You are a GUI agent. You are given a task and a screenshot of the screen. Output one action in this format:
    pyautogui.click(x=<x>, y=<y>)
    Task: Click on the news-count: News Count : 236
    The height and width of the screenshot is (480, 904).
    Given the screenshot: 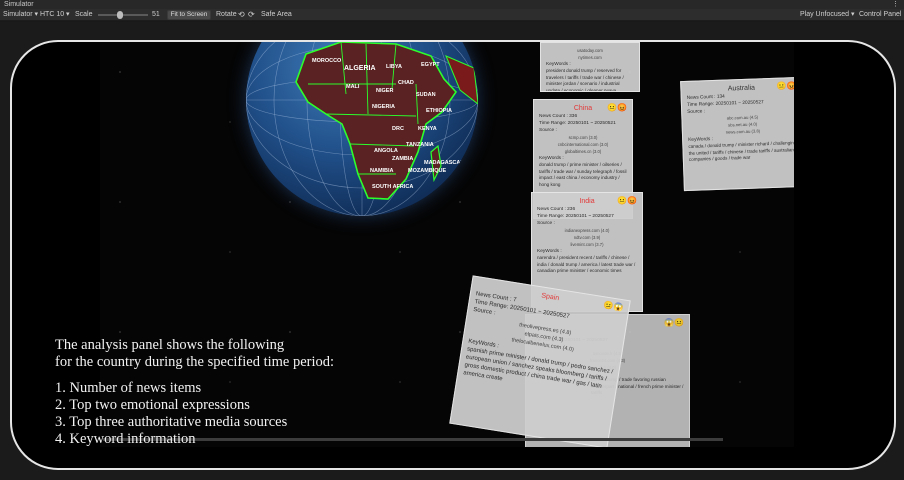 What is the action you would take?
    pyautogui.click(x=556, y=209)
    